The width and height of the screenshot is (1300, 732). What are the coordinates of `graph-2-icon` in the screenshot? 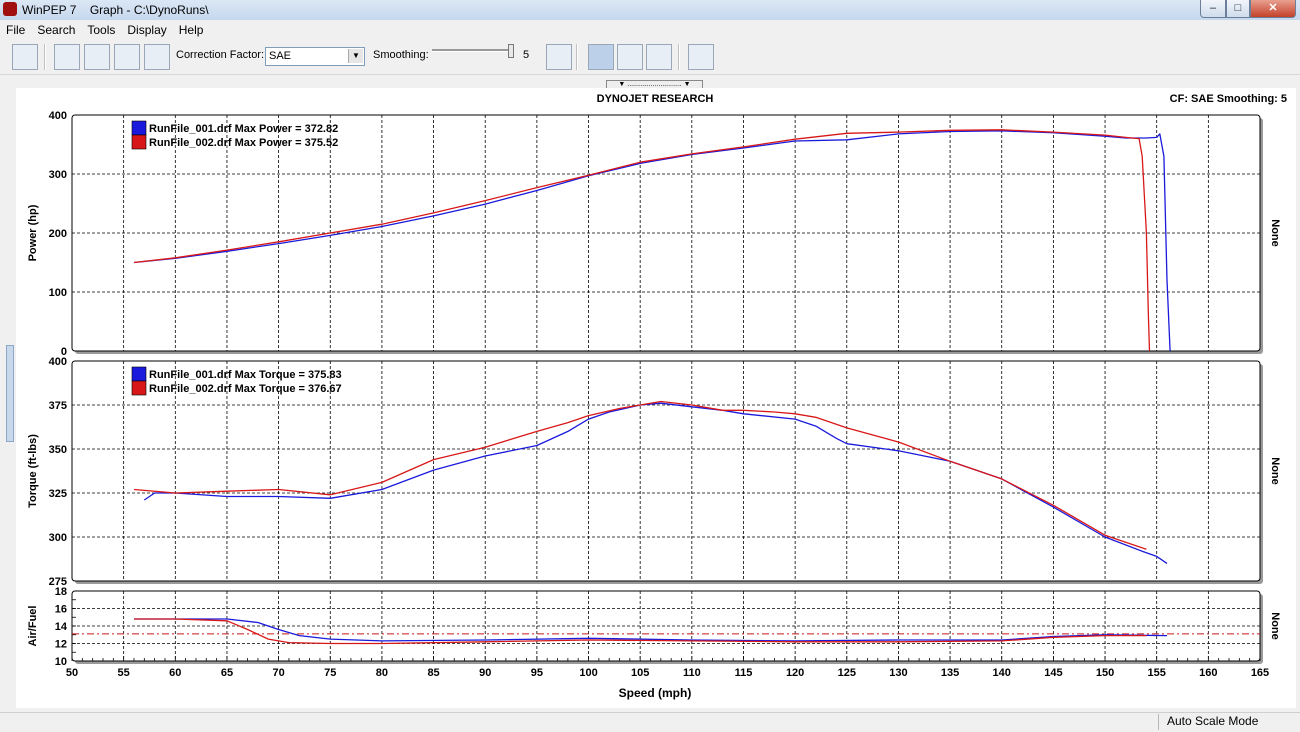 It's located at (97, 57).